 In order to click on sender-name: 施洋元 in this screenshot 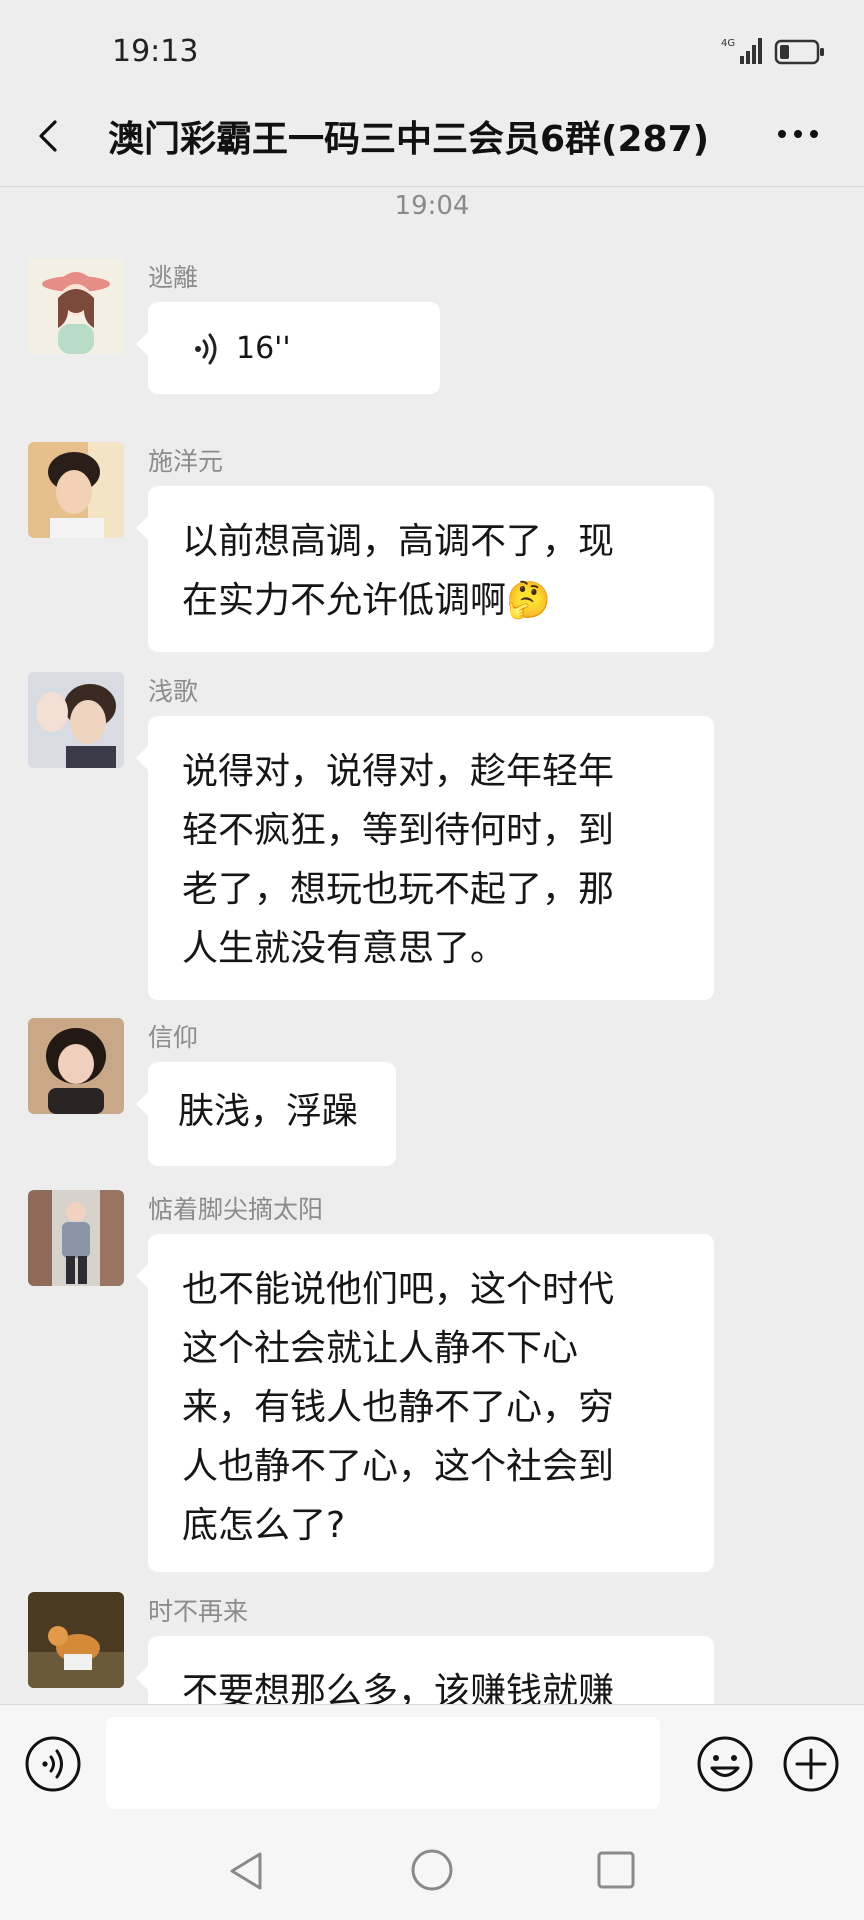, I will do `click(186, 461)`.